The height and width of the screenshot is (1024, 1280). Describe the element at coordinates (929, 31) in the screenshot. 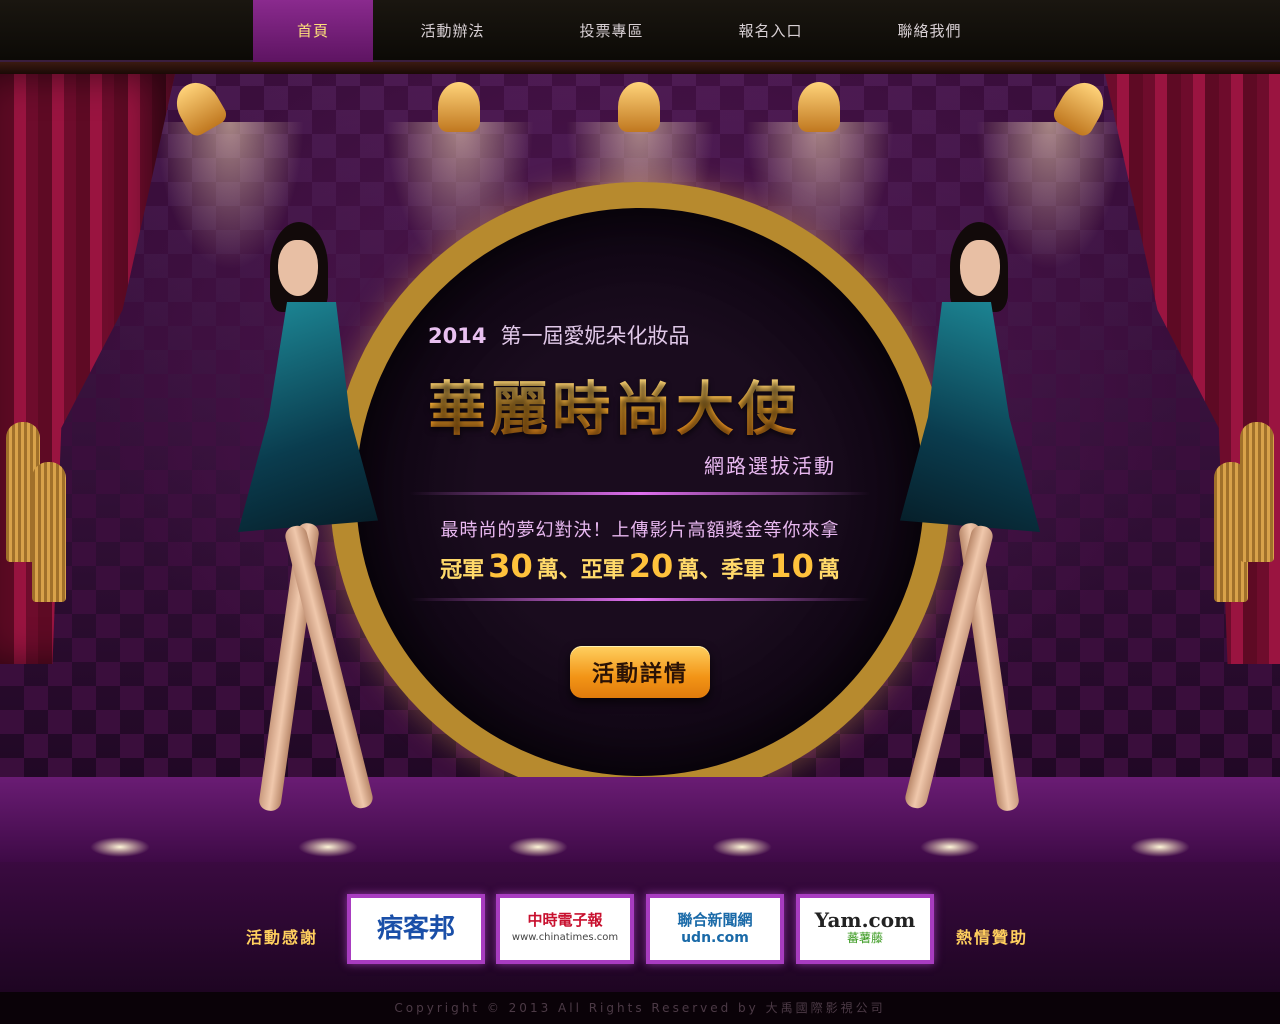

I see `nav-item-contact: 聯絡我們` at that location.